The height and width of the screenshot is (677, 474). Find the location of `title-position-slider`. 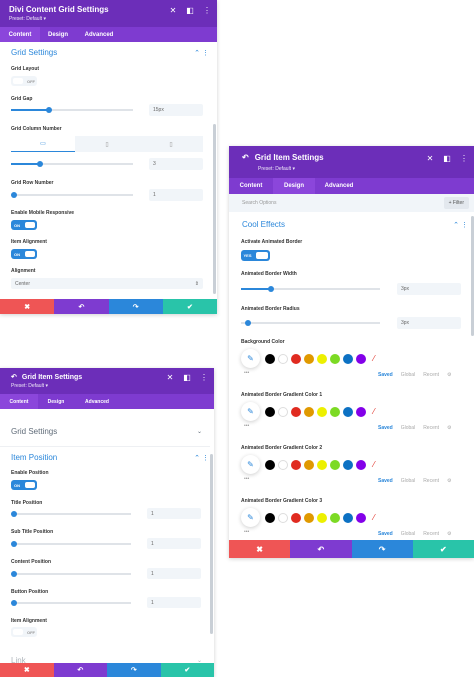

title-position-slider is located at coordinates (71, 514).